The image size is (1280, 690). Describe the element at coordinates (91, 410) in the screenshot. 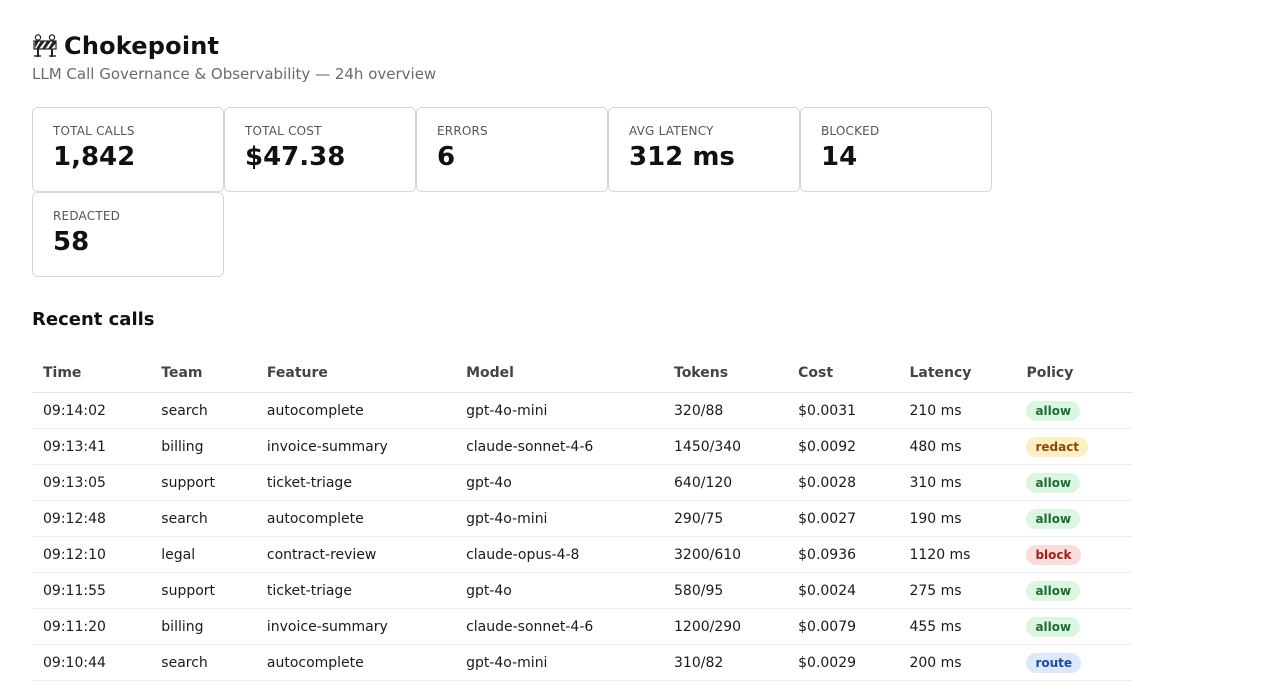

I see `cell-time: 09:14:02` at that location.